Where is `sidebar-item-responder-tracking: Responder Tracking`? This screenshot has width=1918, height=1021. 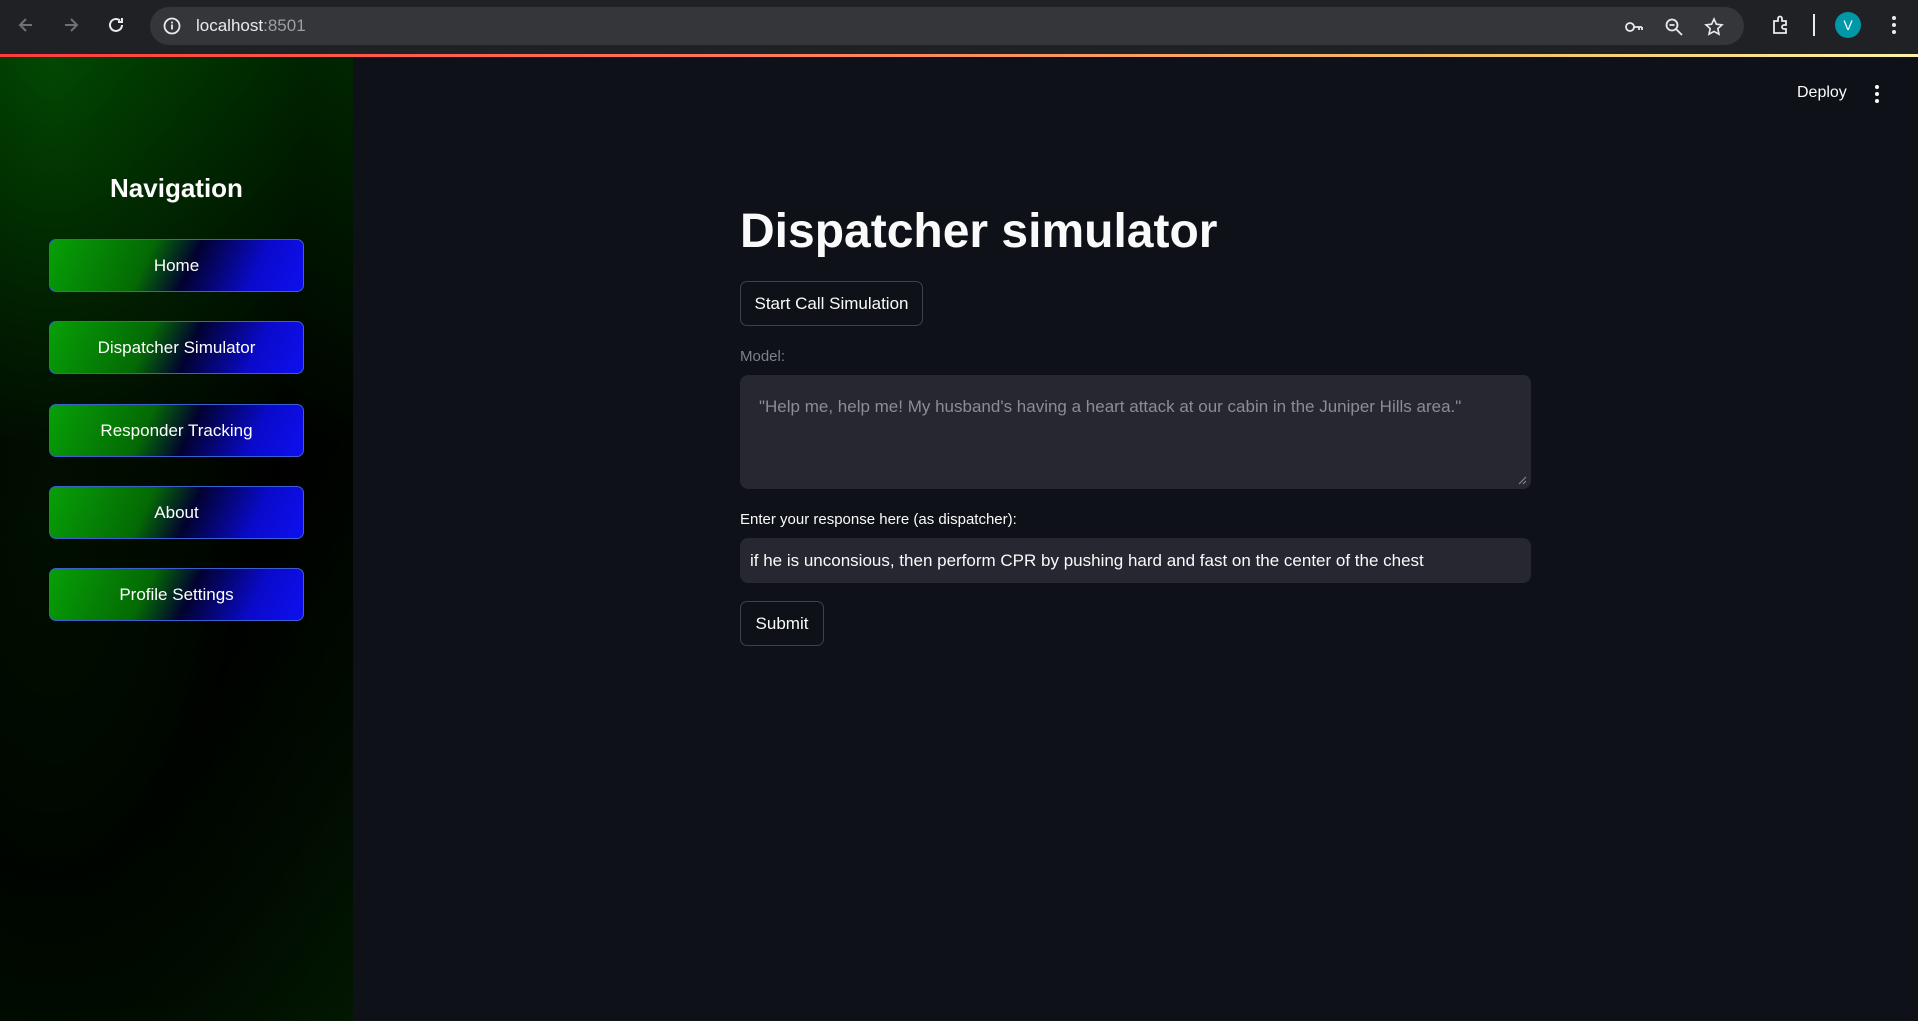
sidebar-item-responder-tracking: Responder Tracking is located at coordinates (176, 430).